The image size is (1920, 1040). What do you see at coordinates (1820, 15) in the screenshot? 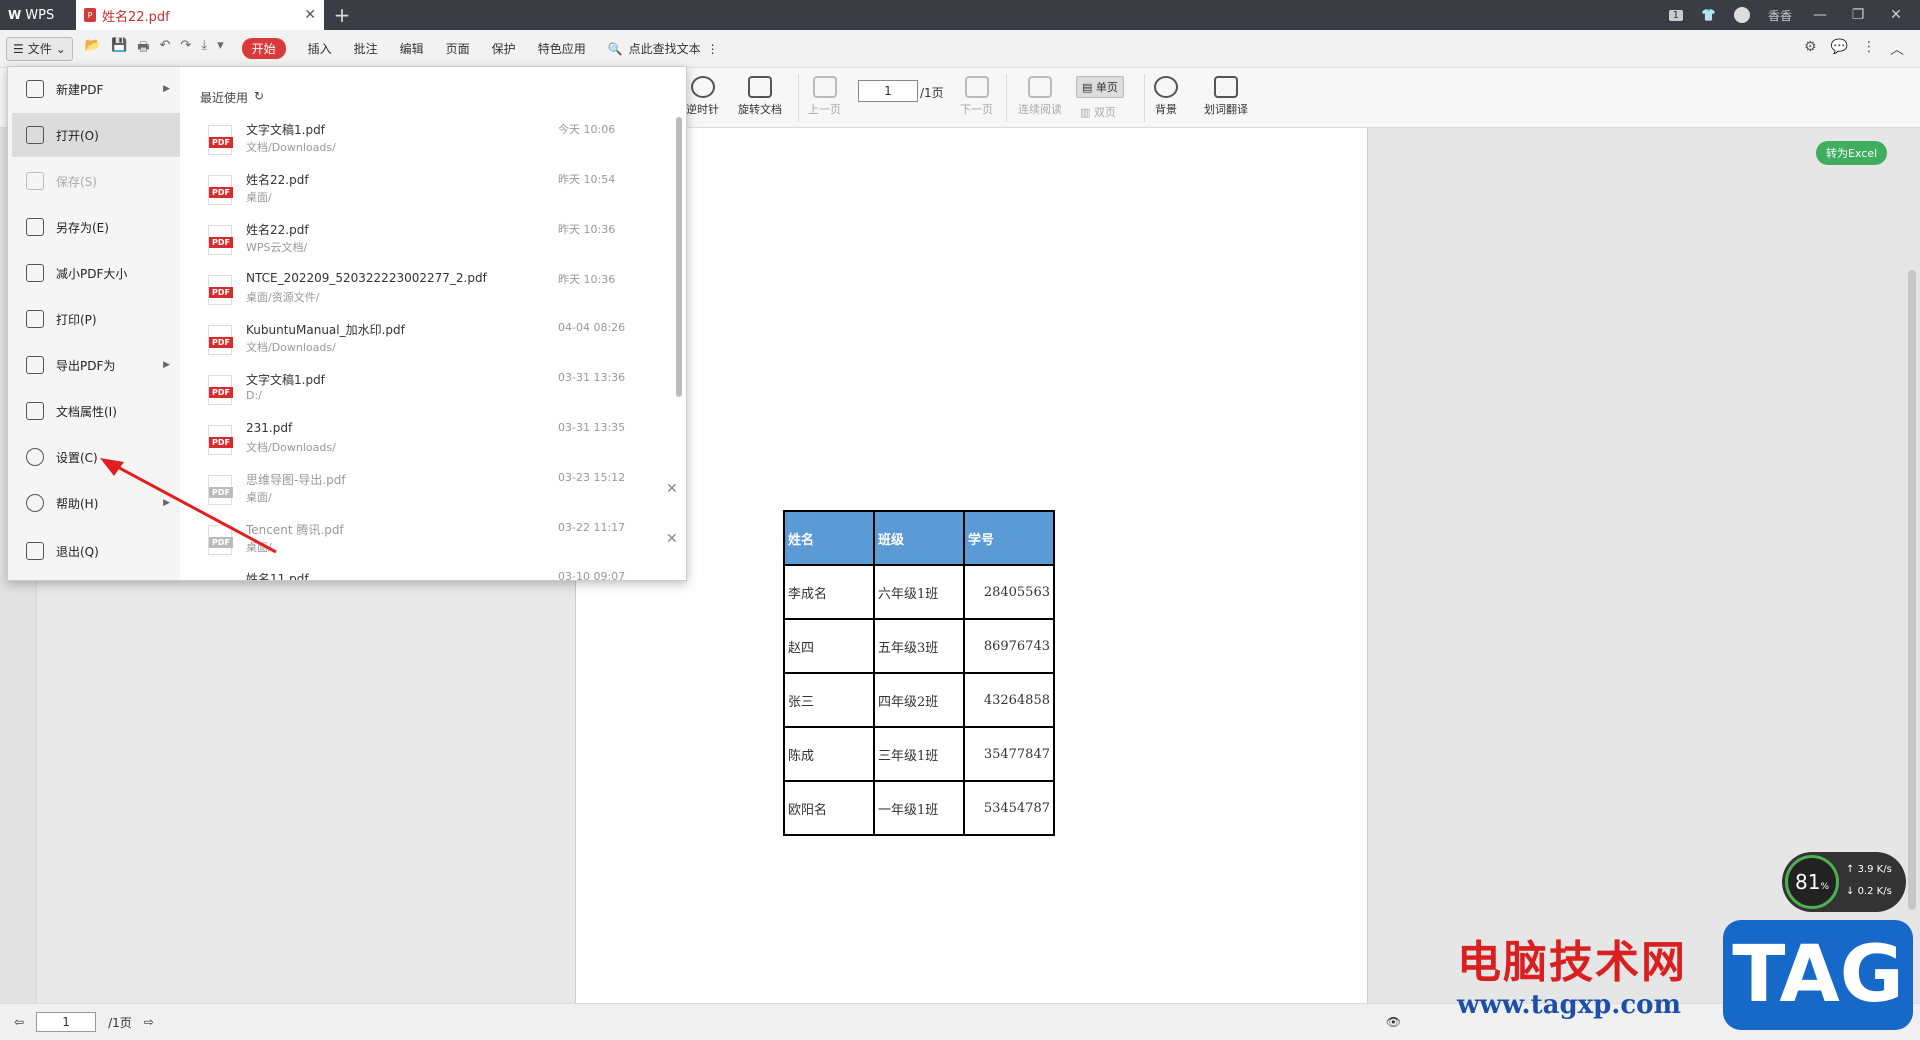
I see `minimize-icon: —` at bounding box center [1820, 15].